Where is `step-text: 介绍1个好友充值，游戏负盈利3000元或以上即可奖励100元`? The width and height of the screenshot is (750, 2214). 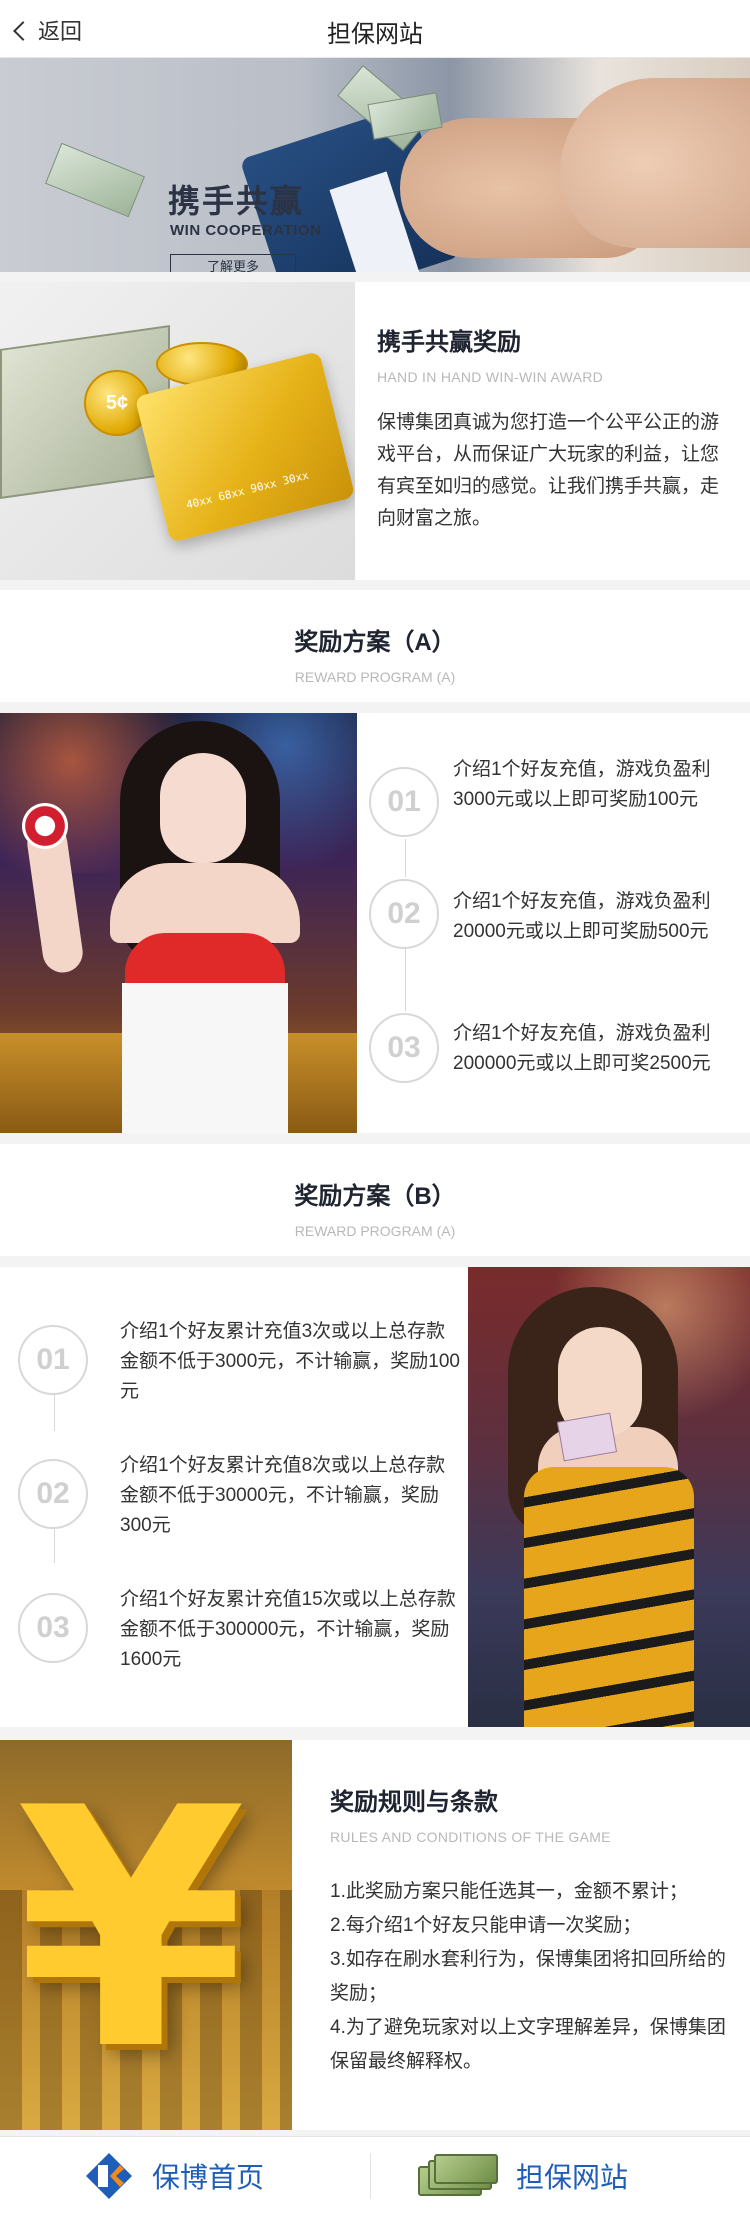 step-text: 介绍1个好友充值，游戏负盈利3000元或以上即可奖励100元 is located at coordinates (582, 784).